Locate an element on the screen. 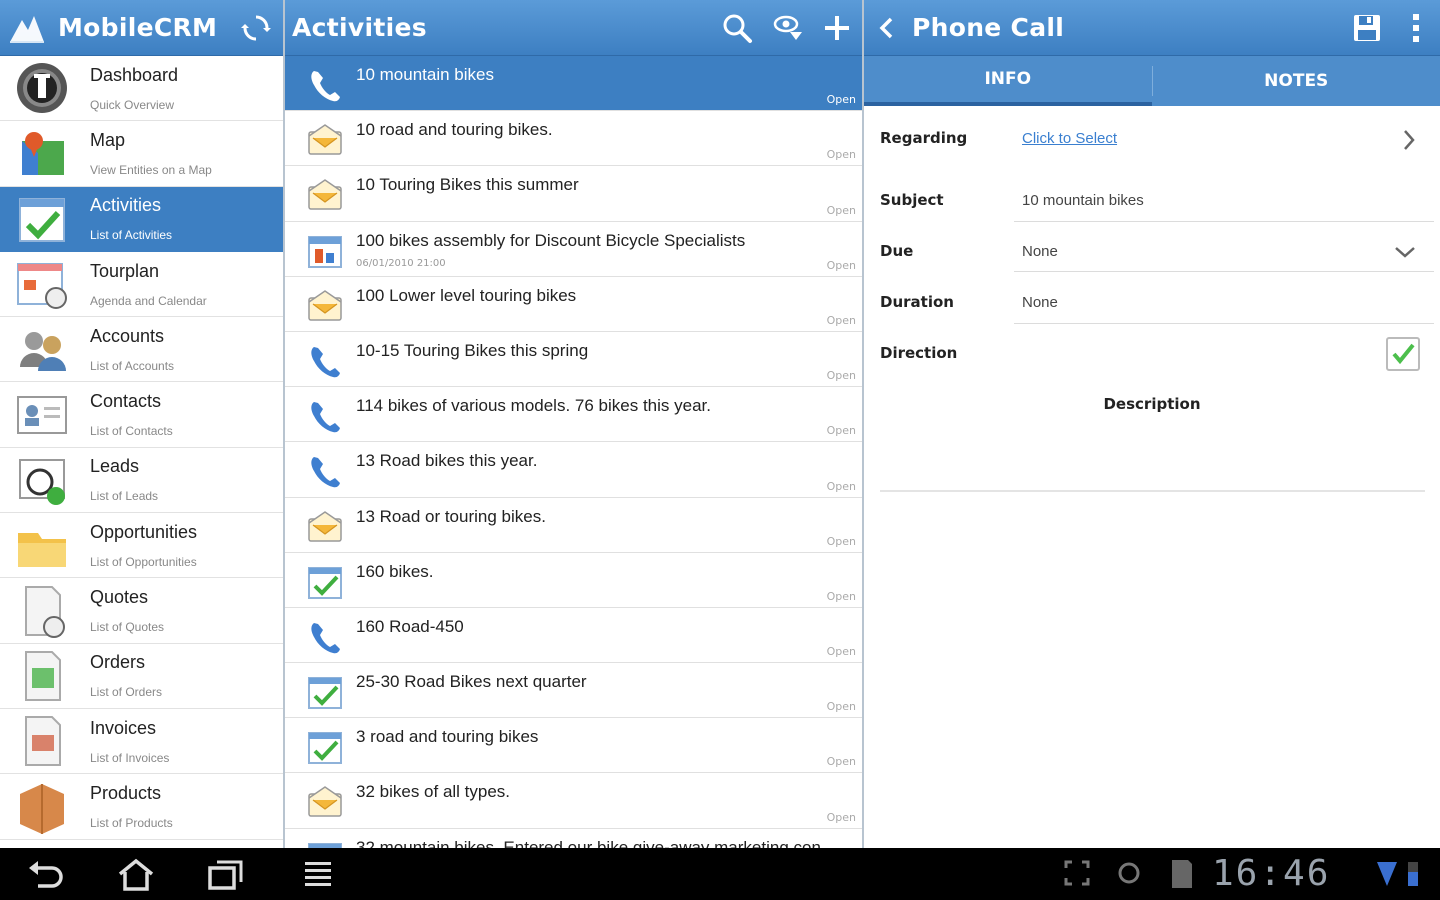 The width and height of the screenshot is (1440, 900). overflow-menu-icon is located at coordinates (1416, 28).